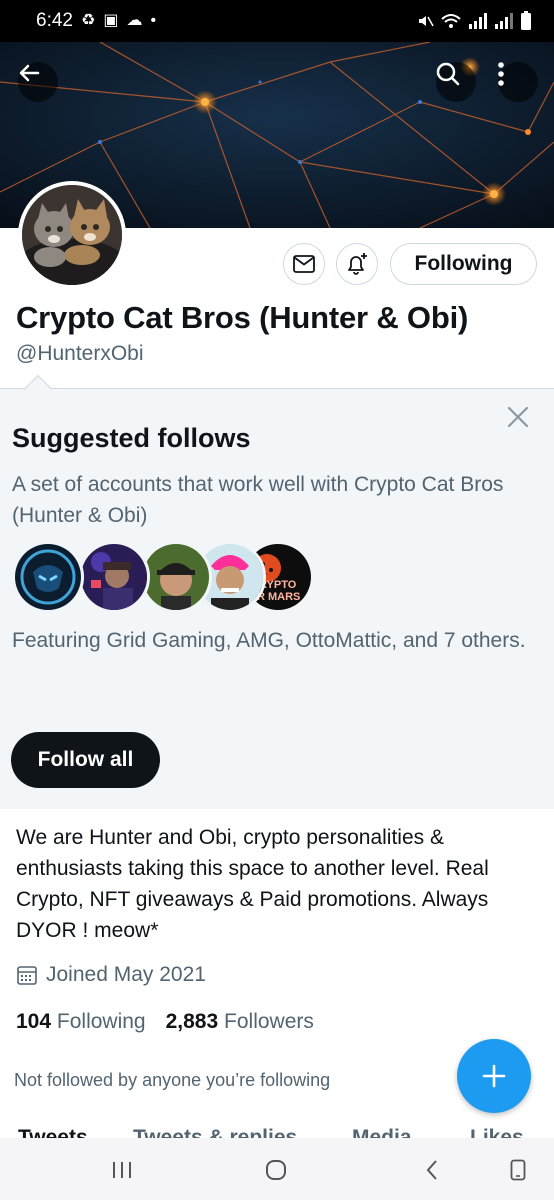  I want to click on joined-text: Joined May 2021, so click(126, 974).